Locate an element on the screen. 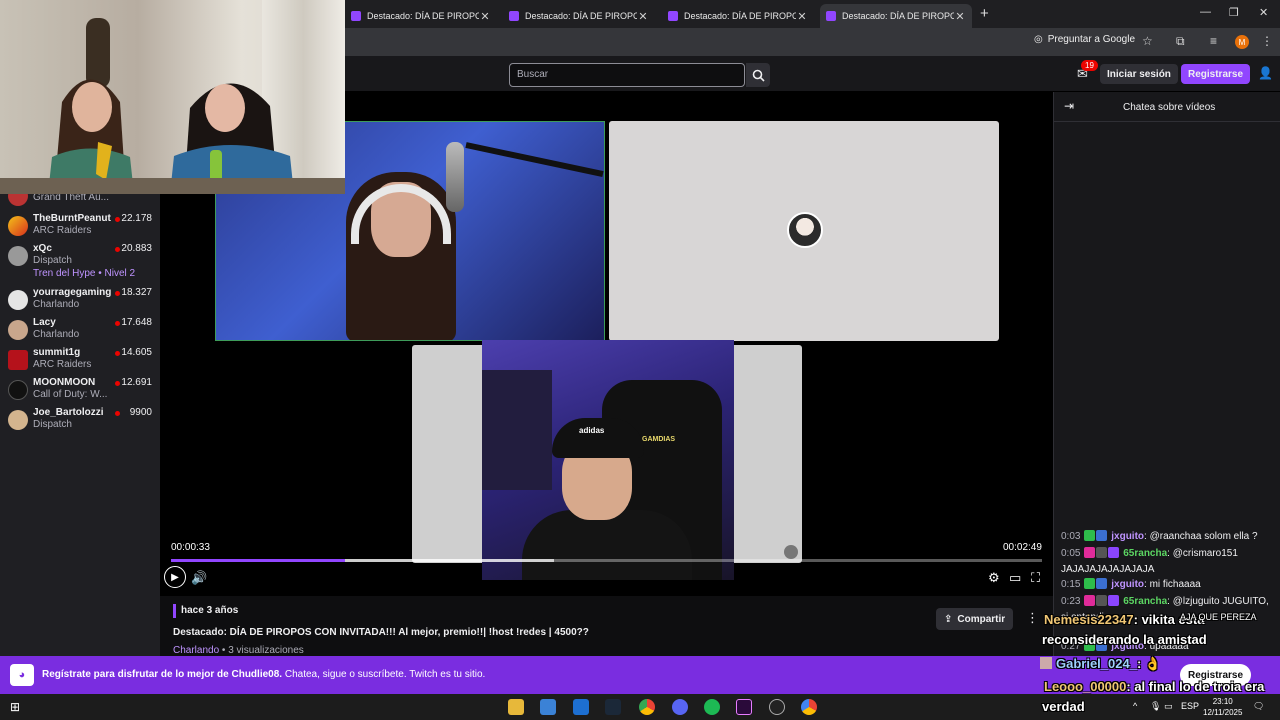 Image resolution: width=1280 pixels, height=720 pixels. cap is located at coordinates (598, 438).